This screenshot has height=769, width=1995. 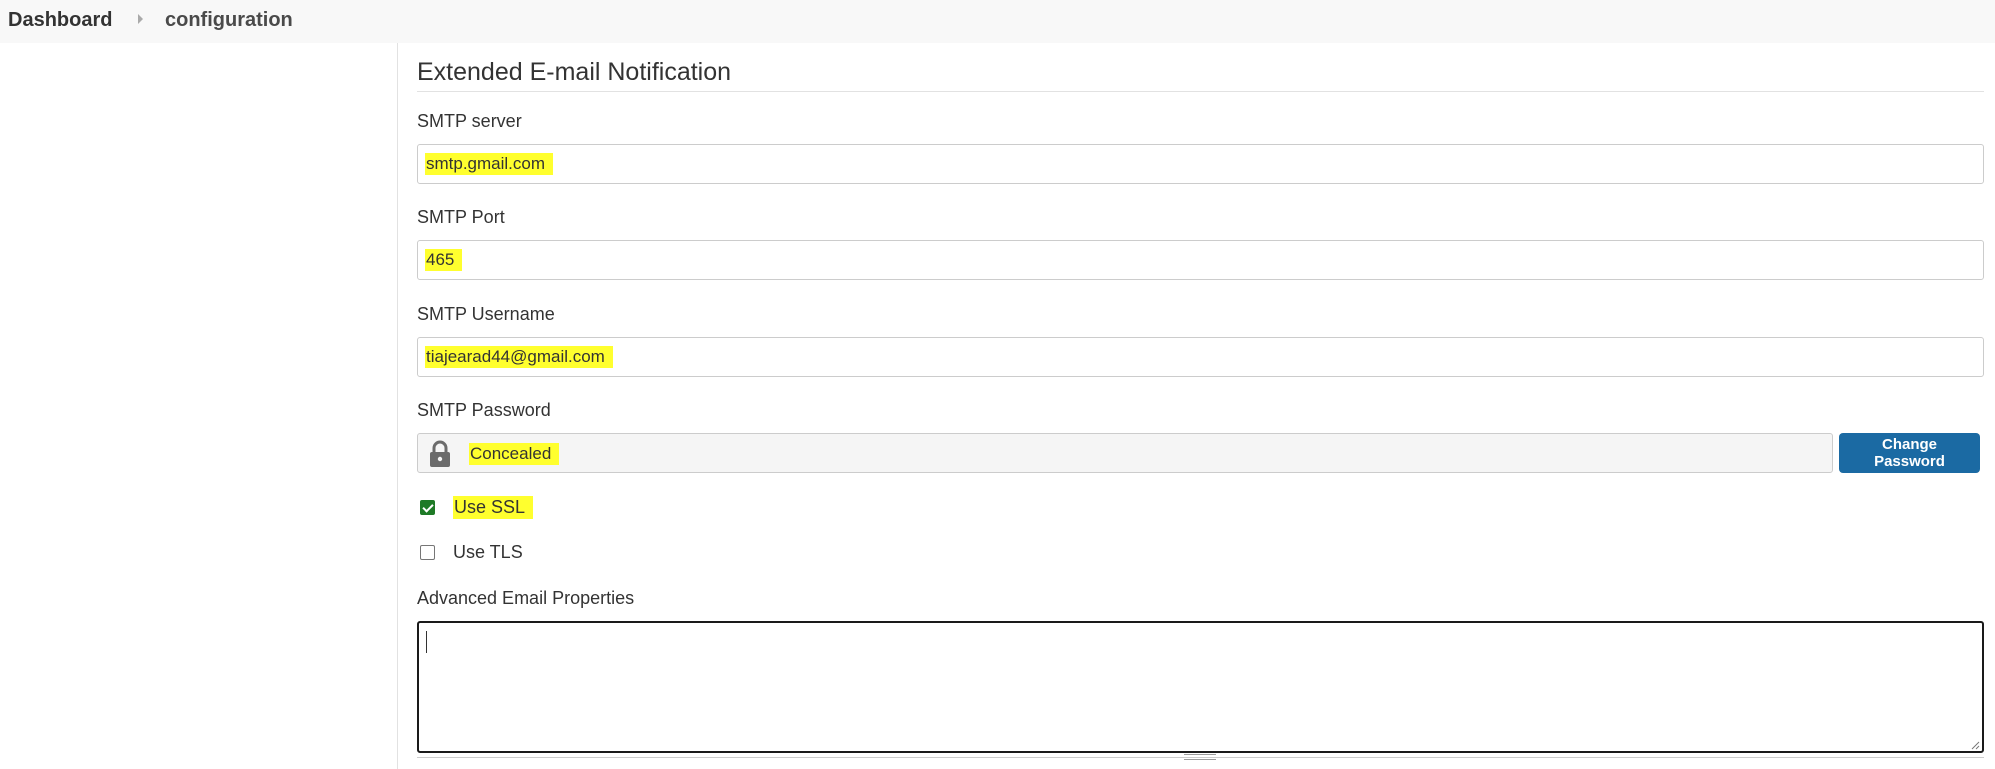 I want to click on smtp-username-label: SMTP Username, so click(x=486, y=314).